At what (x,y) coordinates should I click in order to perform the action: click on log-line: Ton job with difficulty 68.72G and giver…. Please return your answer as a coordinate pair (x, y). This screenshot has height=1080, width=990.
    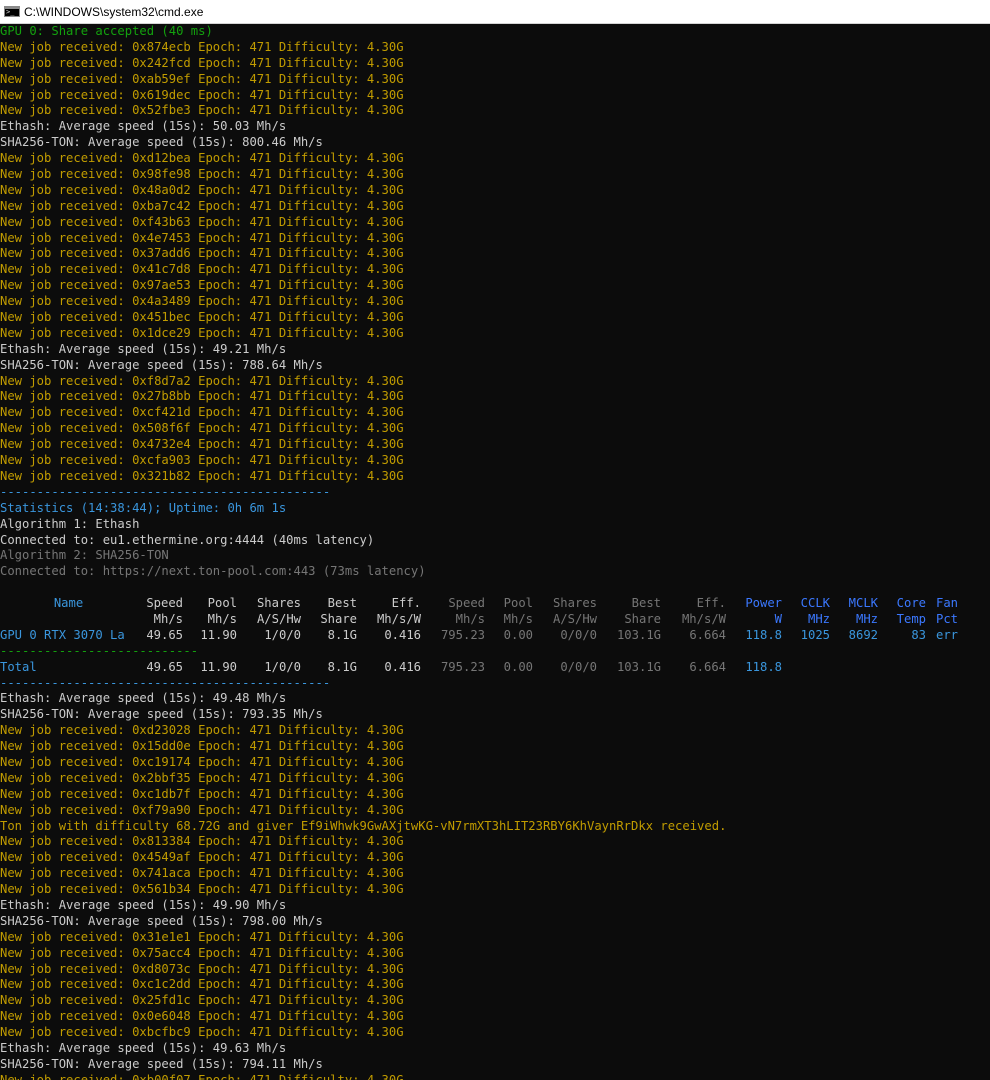
    Looking at the image, I should click on (363, 825).